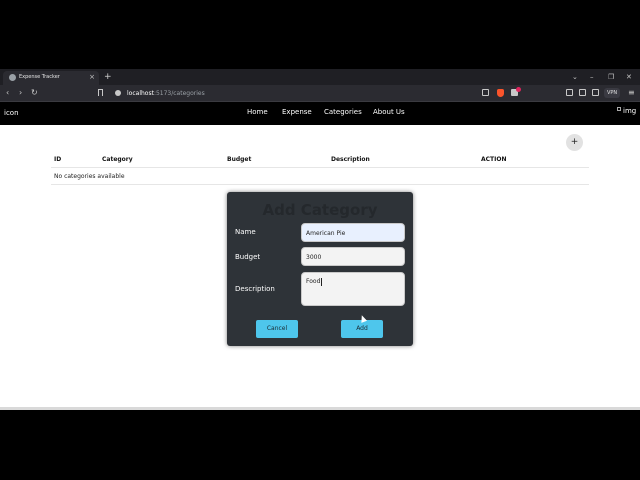  What do you see at coordinates (257, 112) in the screenshot?
I see `nav-link-home: Home` at bounding box center [257, 112].